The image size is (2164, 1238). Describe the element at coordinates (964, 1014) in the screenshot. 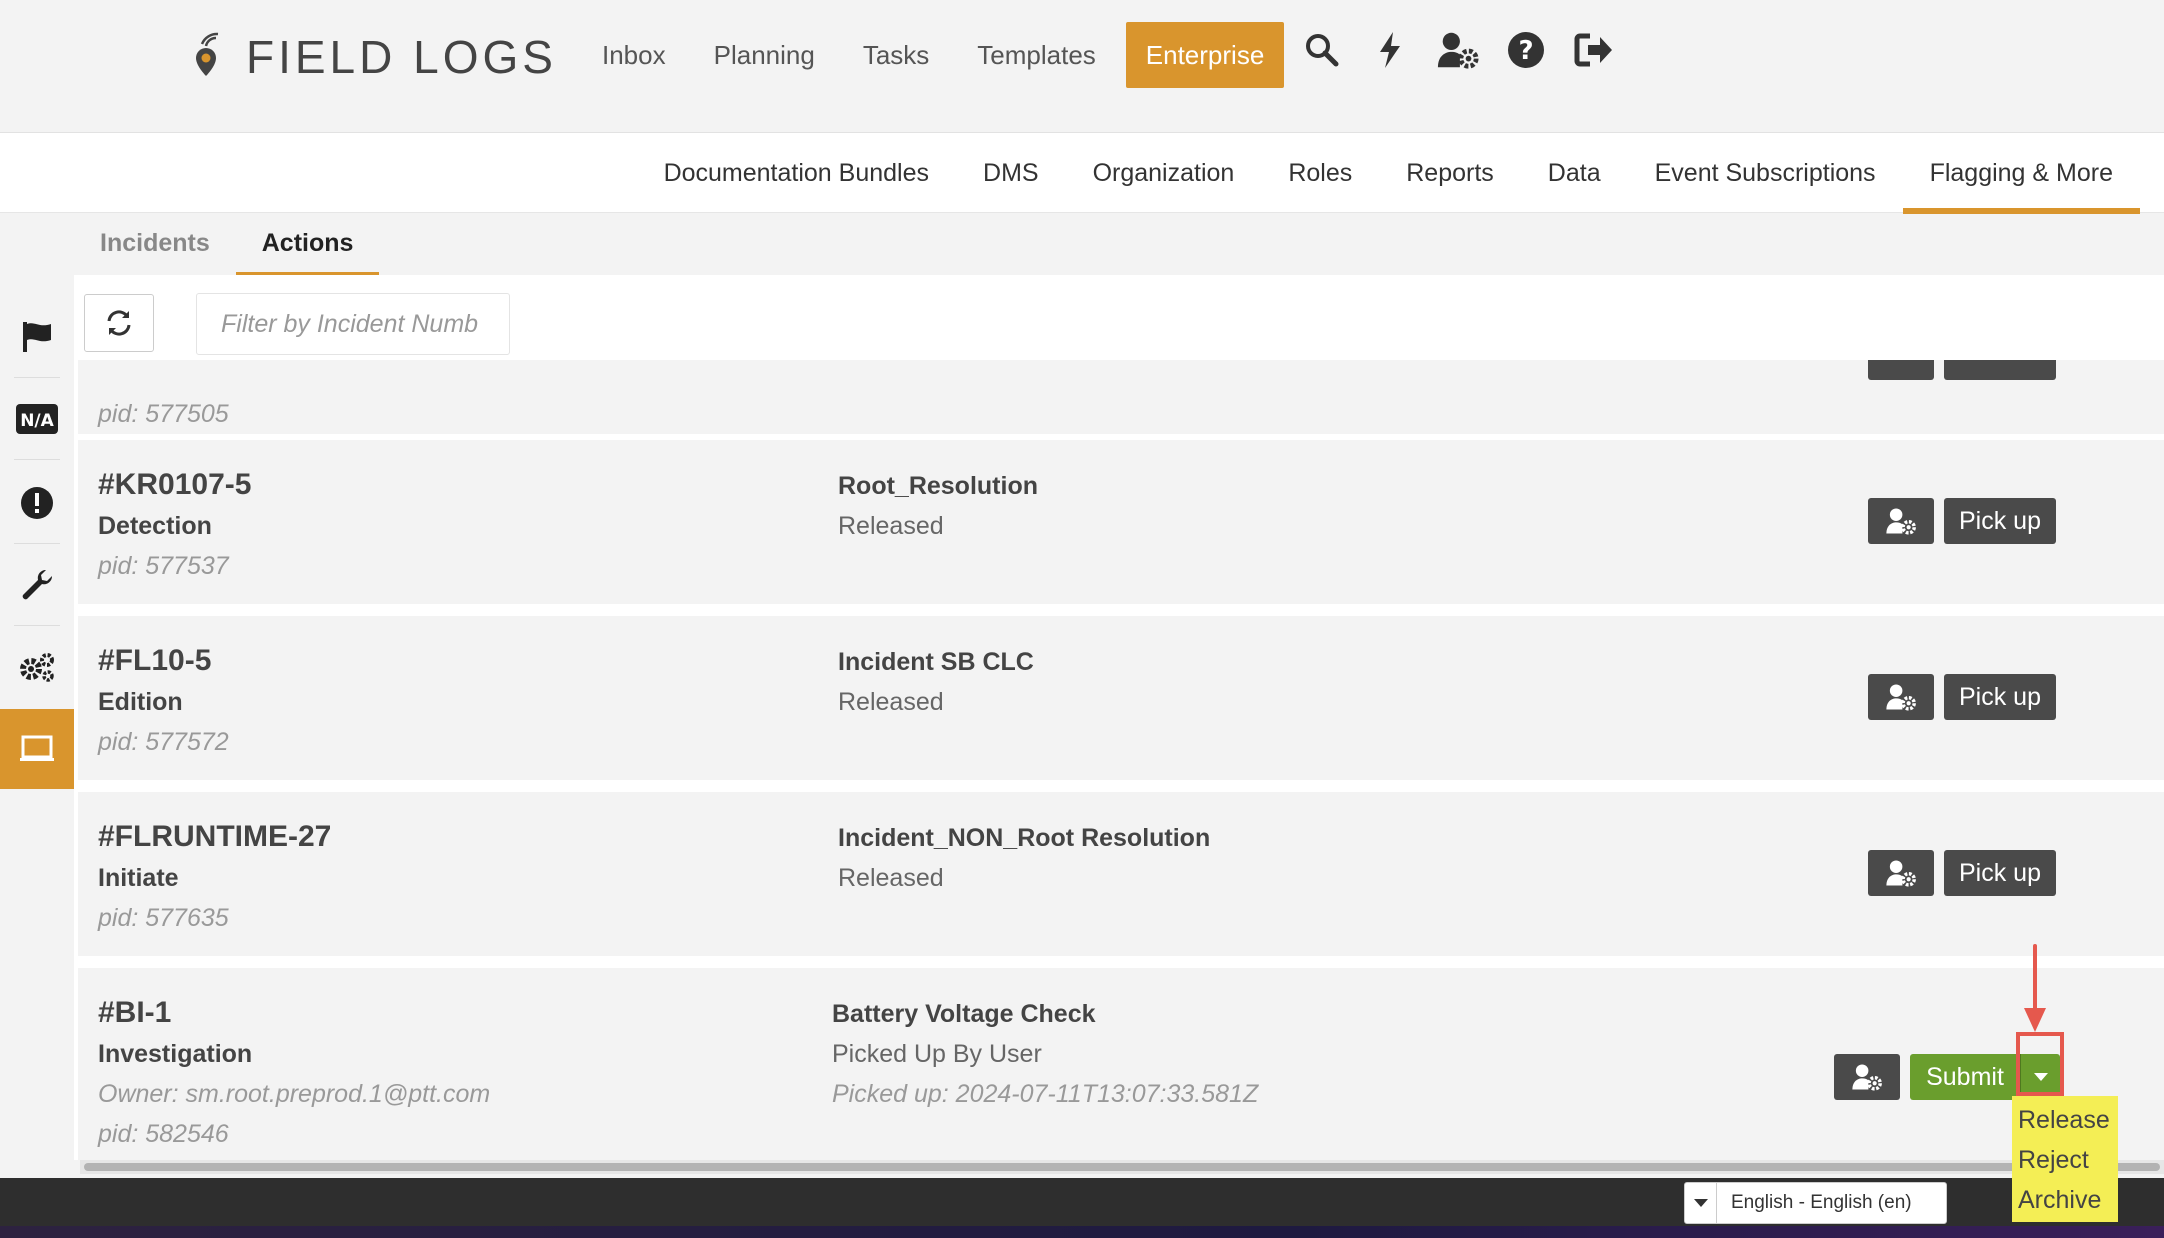

I see `action-name: Battery Voltage Check` at that location.